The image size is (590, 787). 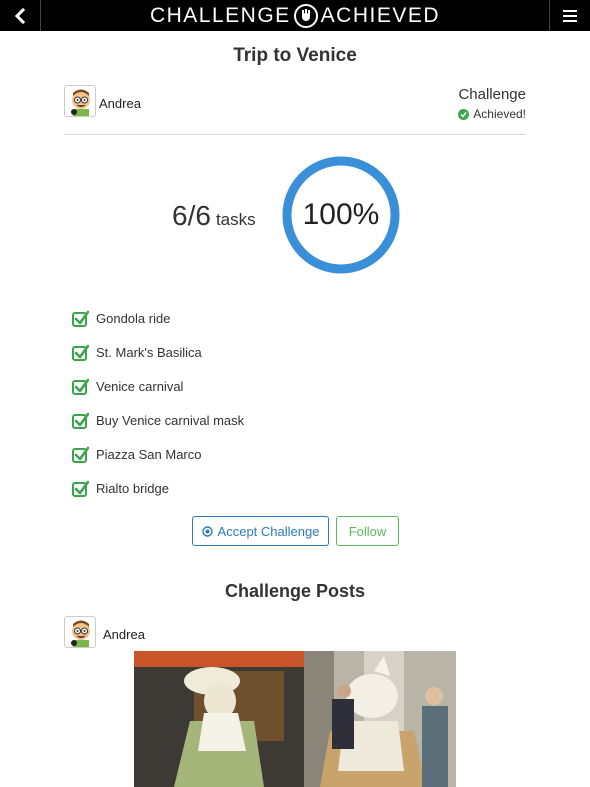 I want to click on task-item: Venice carnival, so click(x=272, y=386).